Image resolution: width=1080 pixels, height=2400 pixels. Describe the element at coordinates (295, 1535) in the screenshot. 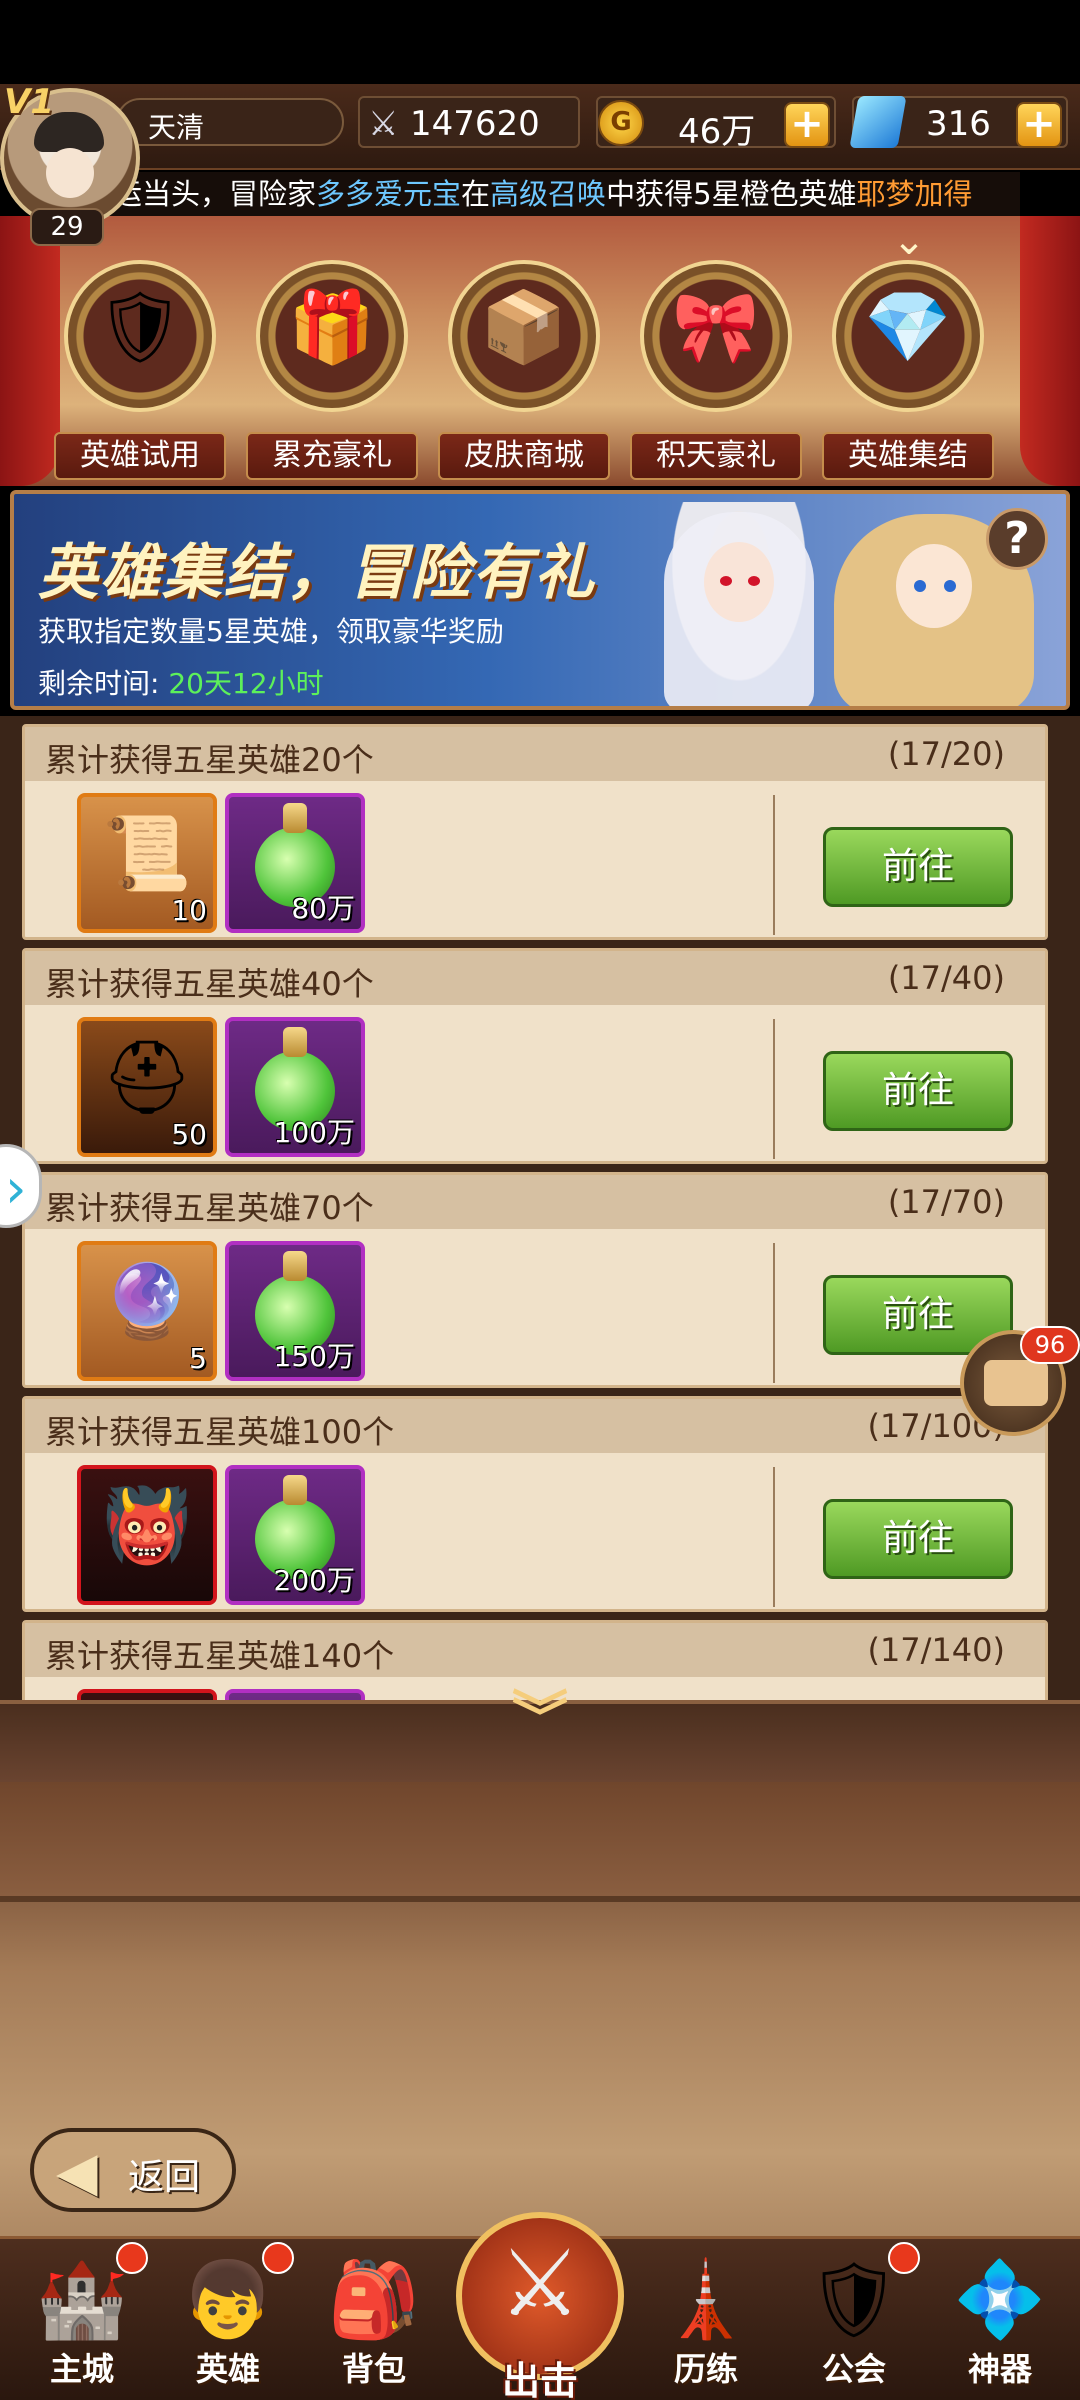

I see `reward-item: 200万` at that location.